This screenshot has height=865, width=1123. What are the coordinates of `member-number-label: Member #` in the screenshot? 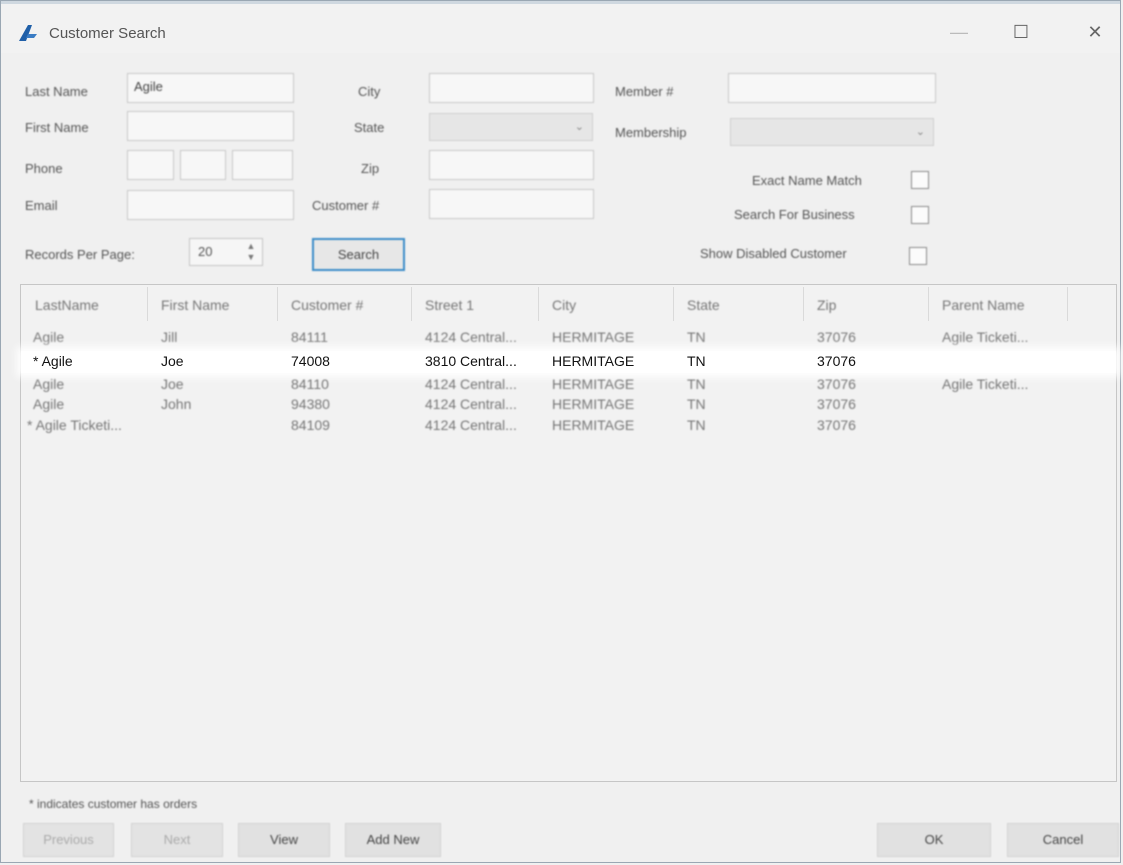 It's located at (644, 91).